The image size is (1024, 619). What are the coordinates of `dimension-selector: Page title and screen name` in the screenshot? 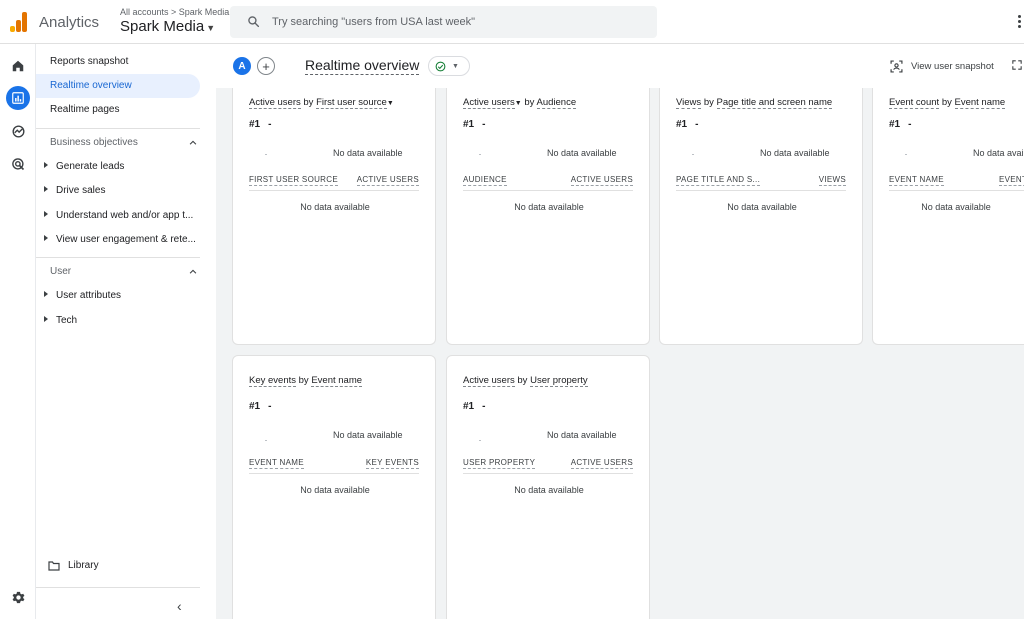 It's located at (774, 103).